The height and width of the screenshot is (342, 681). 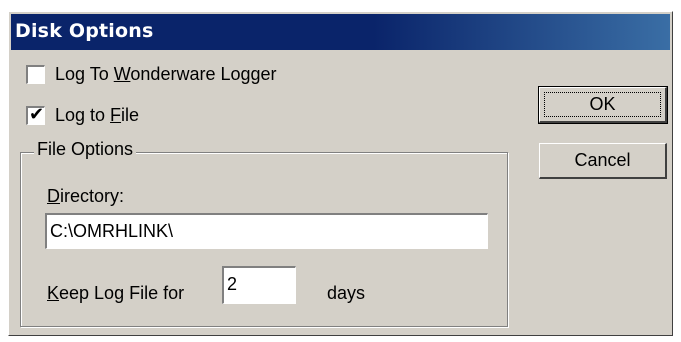 I want to click on log-to-logger-checkbox, so click(x=35, y=74).